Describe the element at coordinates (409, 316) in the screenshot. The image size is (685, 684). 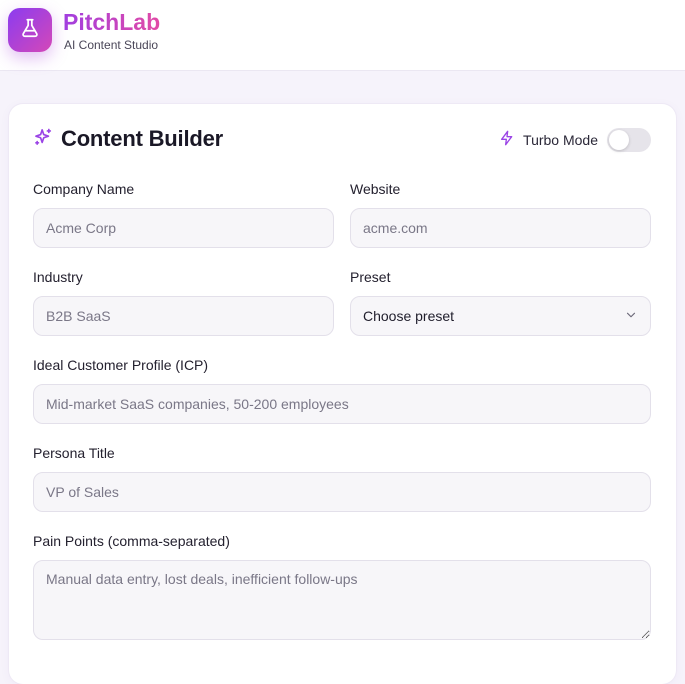
I see `preset-selected-value: Choose preset` at that location.